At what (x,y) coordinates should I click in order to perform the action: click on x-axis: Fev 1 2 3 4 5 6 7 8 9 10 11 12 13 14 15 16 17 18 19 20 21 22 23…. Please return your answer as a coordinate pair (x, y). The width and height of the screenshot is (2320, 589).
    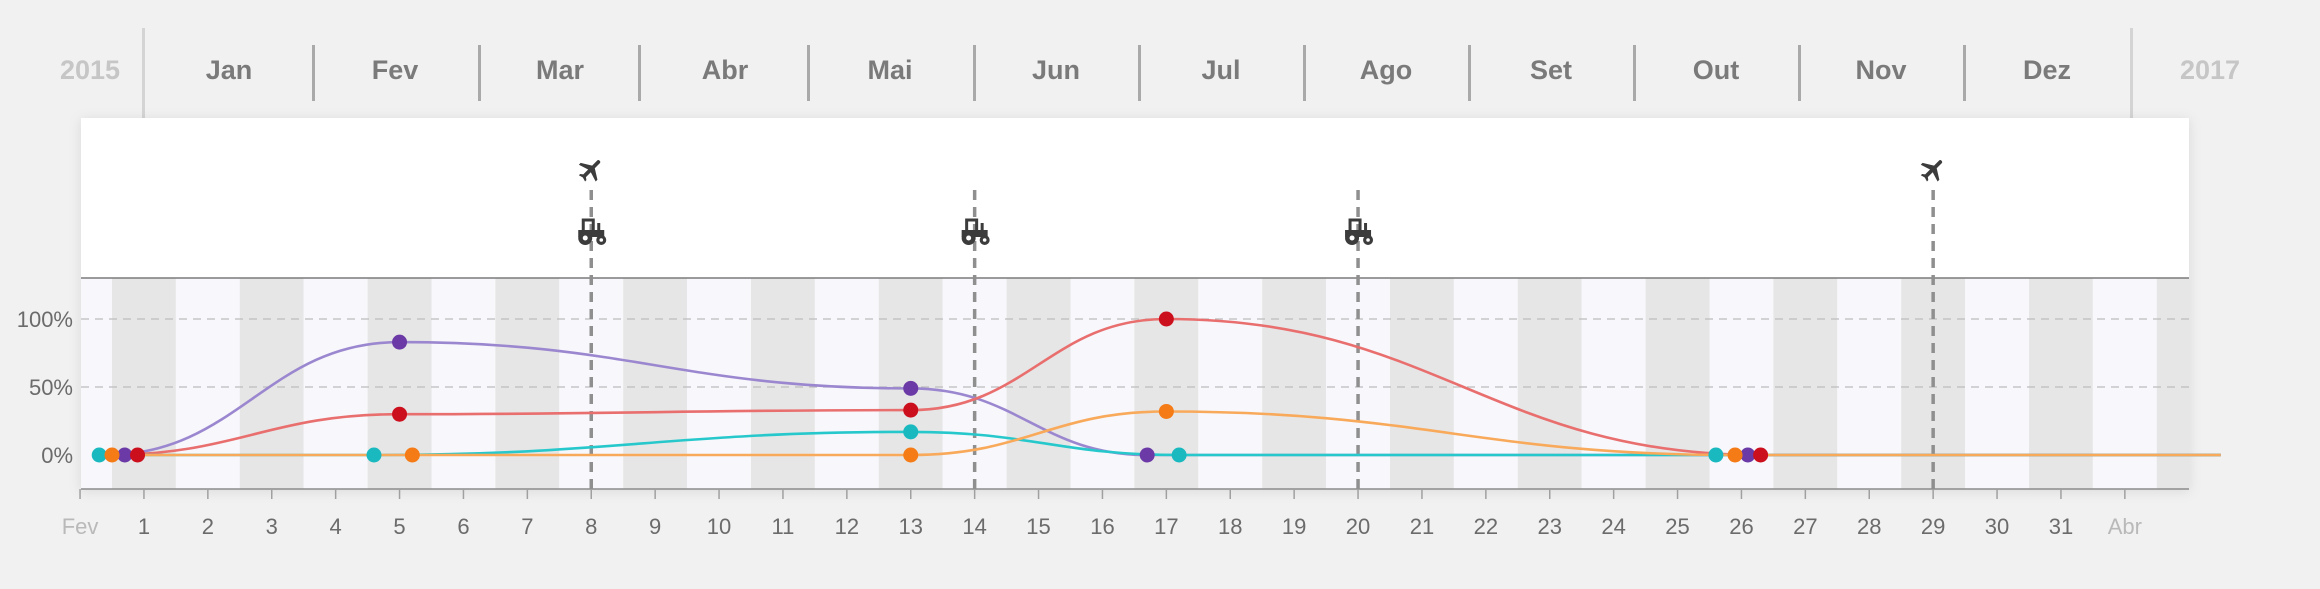
    Looking at the image, I should click on (1102, 514).